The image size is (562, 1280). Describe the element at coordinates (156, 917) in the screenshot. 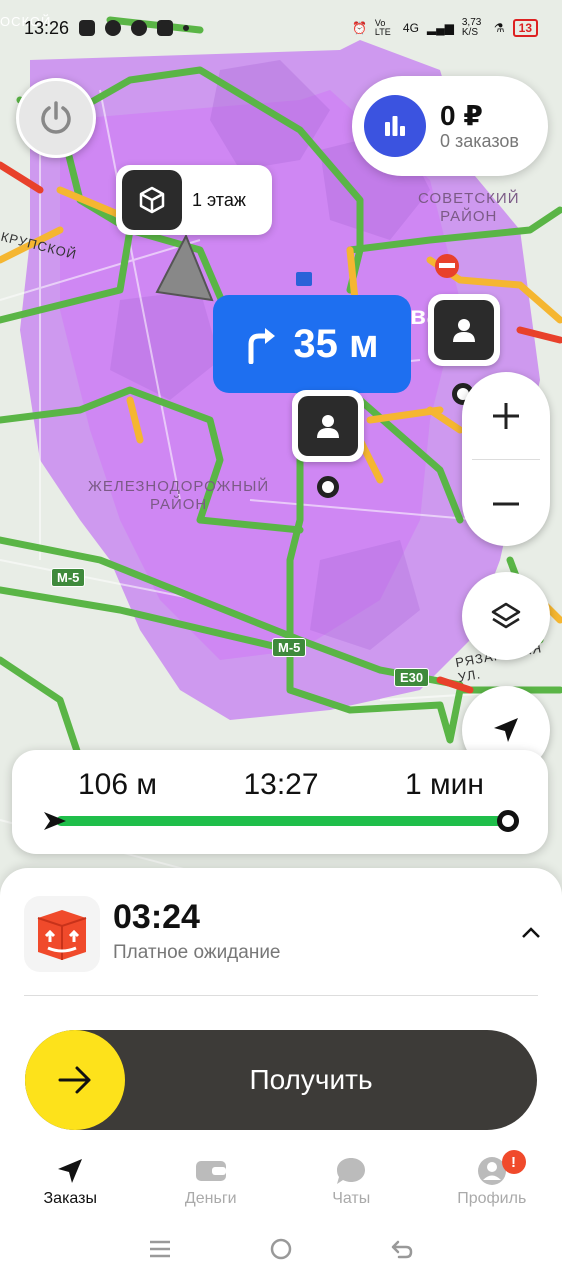

I see `waiting-timer: 03:24` at that location.